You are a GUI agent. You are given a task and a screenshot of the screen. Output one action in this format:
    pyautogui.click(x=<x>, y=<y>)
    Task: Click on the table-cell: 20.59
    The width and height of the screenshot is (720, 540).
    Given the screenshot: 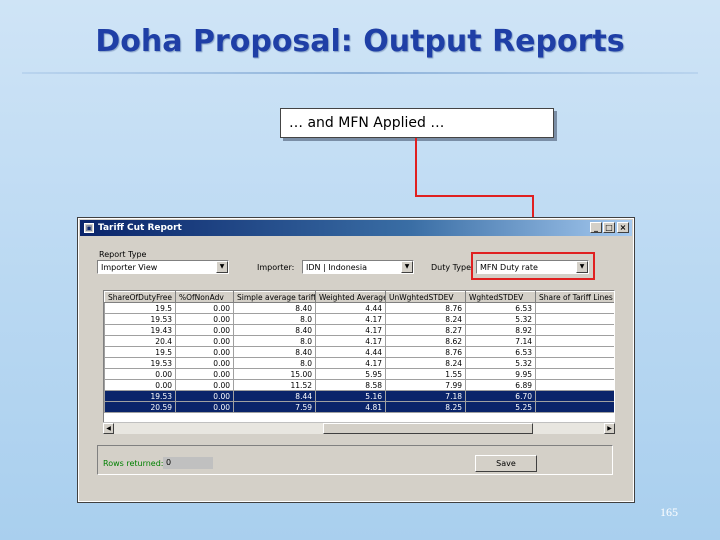 What is the action you would take?
    pyautogui.click(x=140, y=407)
    